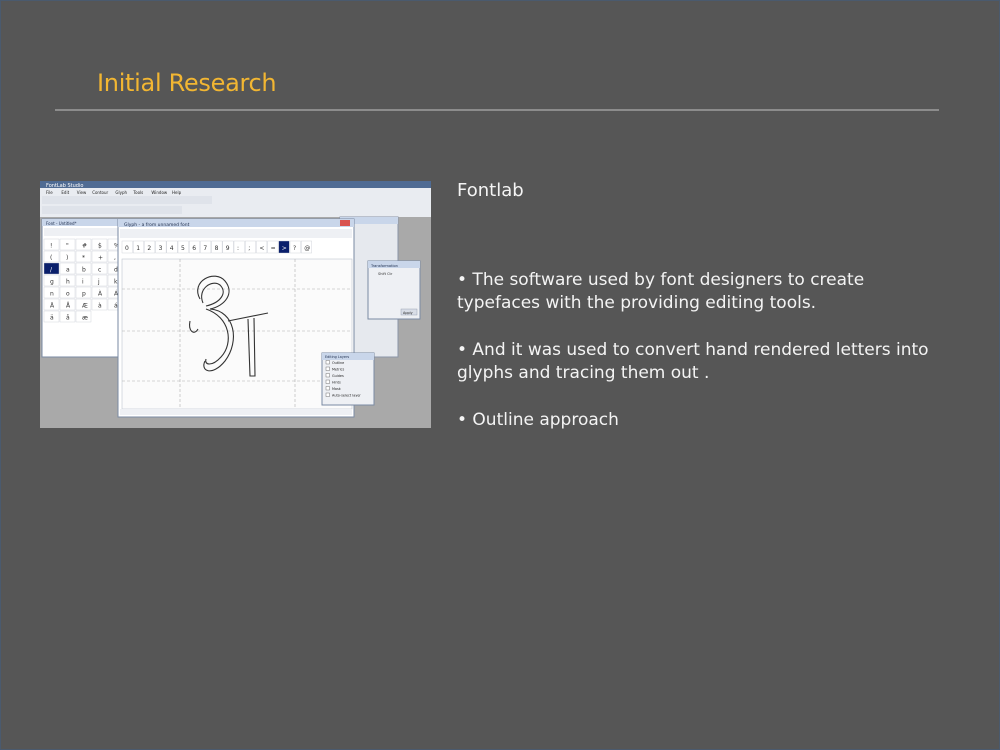 The image size is (1000, 750). Describe the element at coordinates (177, 192) in the screenshot. I see `menu-item: Help` at that location.